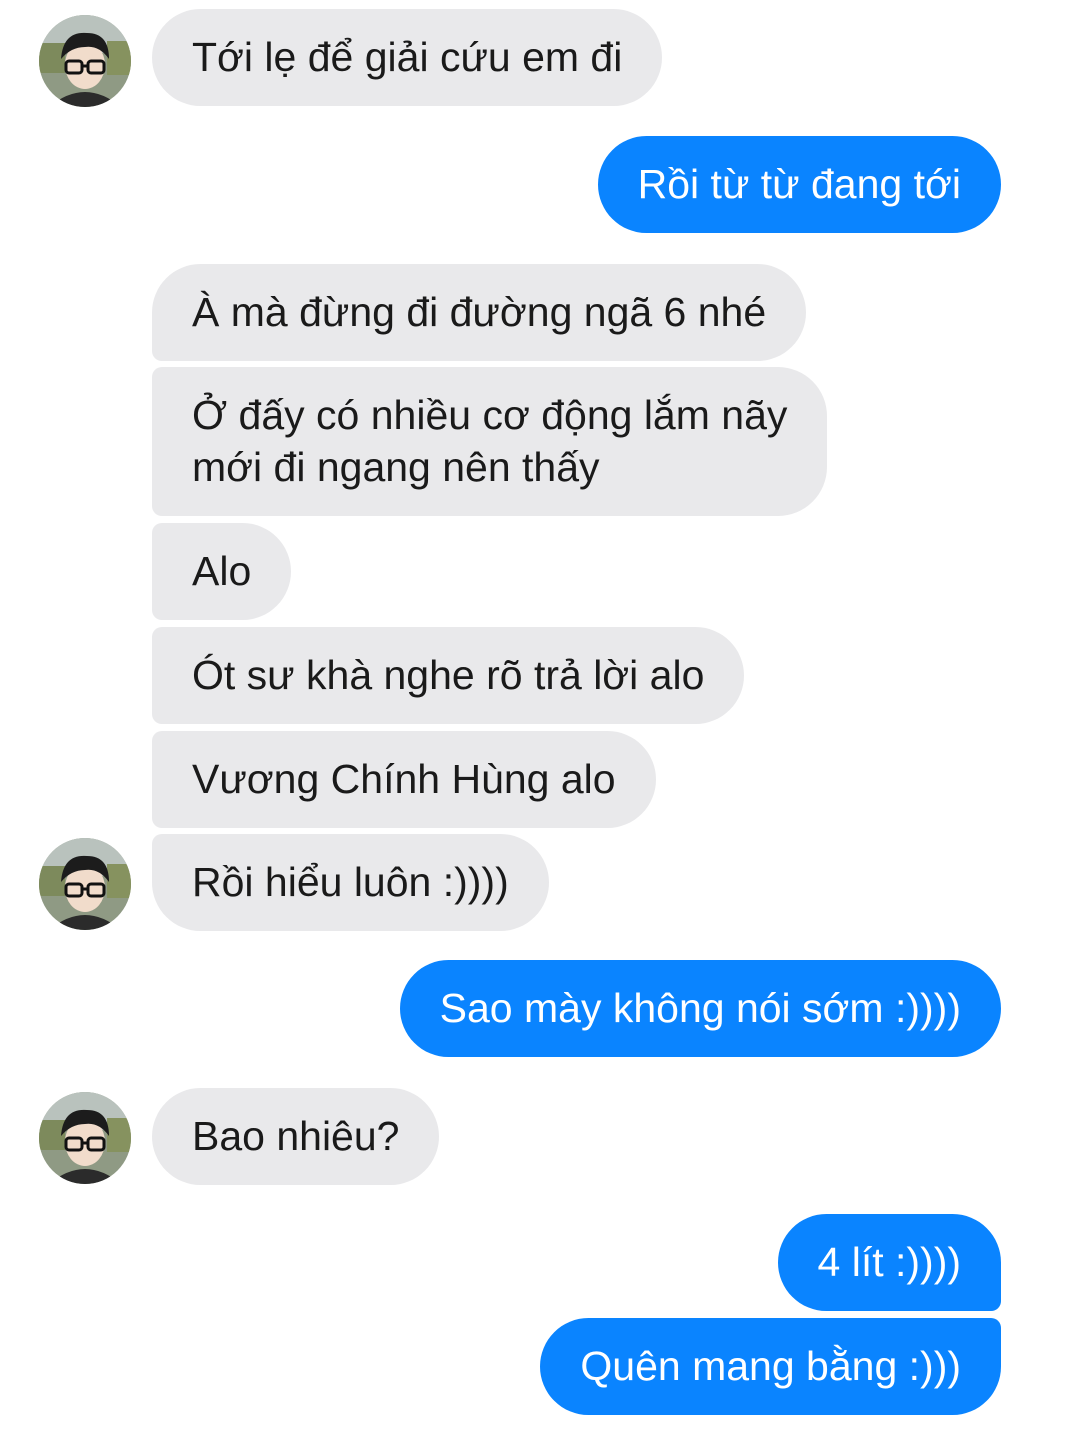 The image size is (1079, 1441). What do you see at coordinates (222, 571) in the screenshot?
I see `incoming-message: Alo` at bounding box center [222, 571].